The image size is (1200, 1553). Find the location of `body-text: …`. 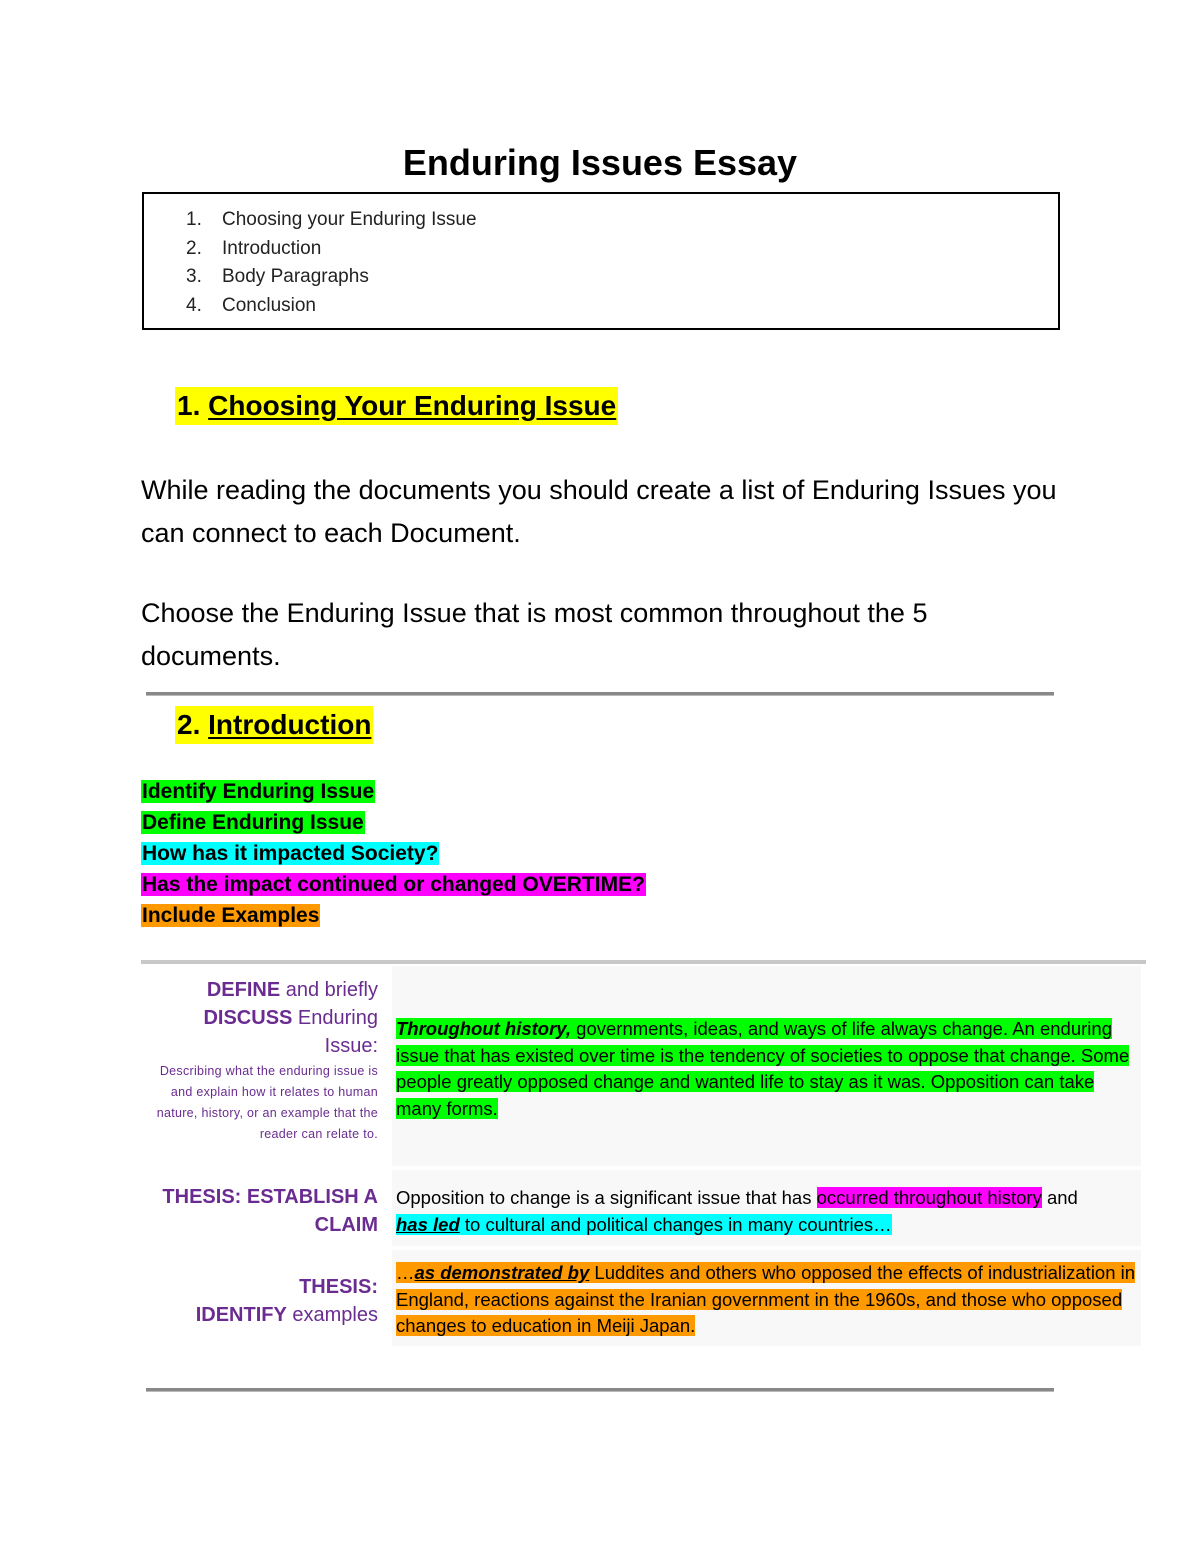

body-text: … is located at coordinates (405, 1272).